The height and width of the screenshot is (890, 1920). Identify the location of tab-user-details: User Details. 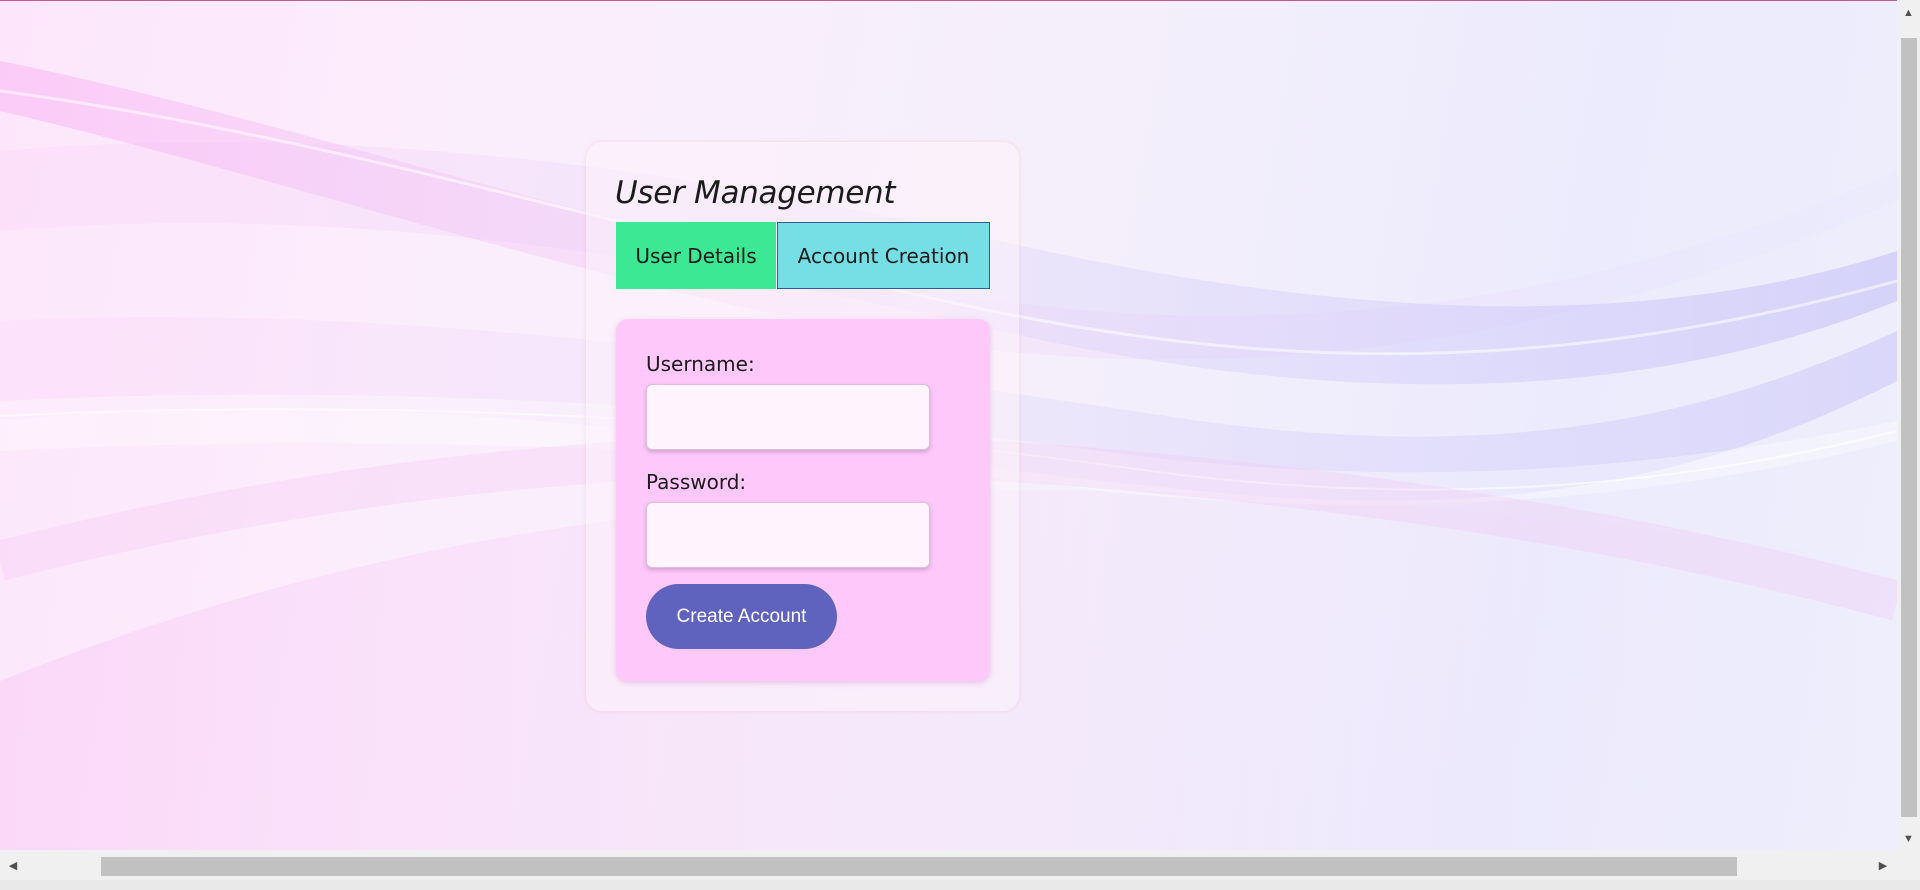
(696, 255).